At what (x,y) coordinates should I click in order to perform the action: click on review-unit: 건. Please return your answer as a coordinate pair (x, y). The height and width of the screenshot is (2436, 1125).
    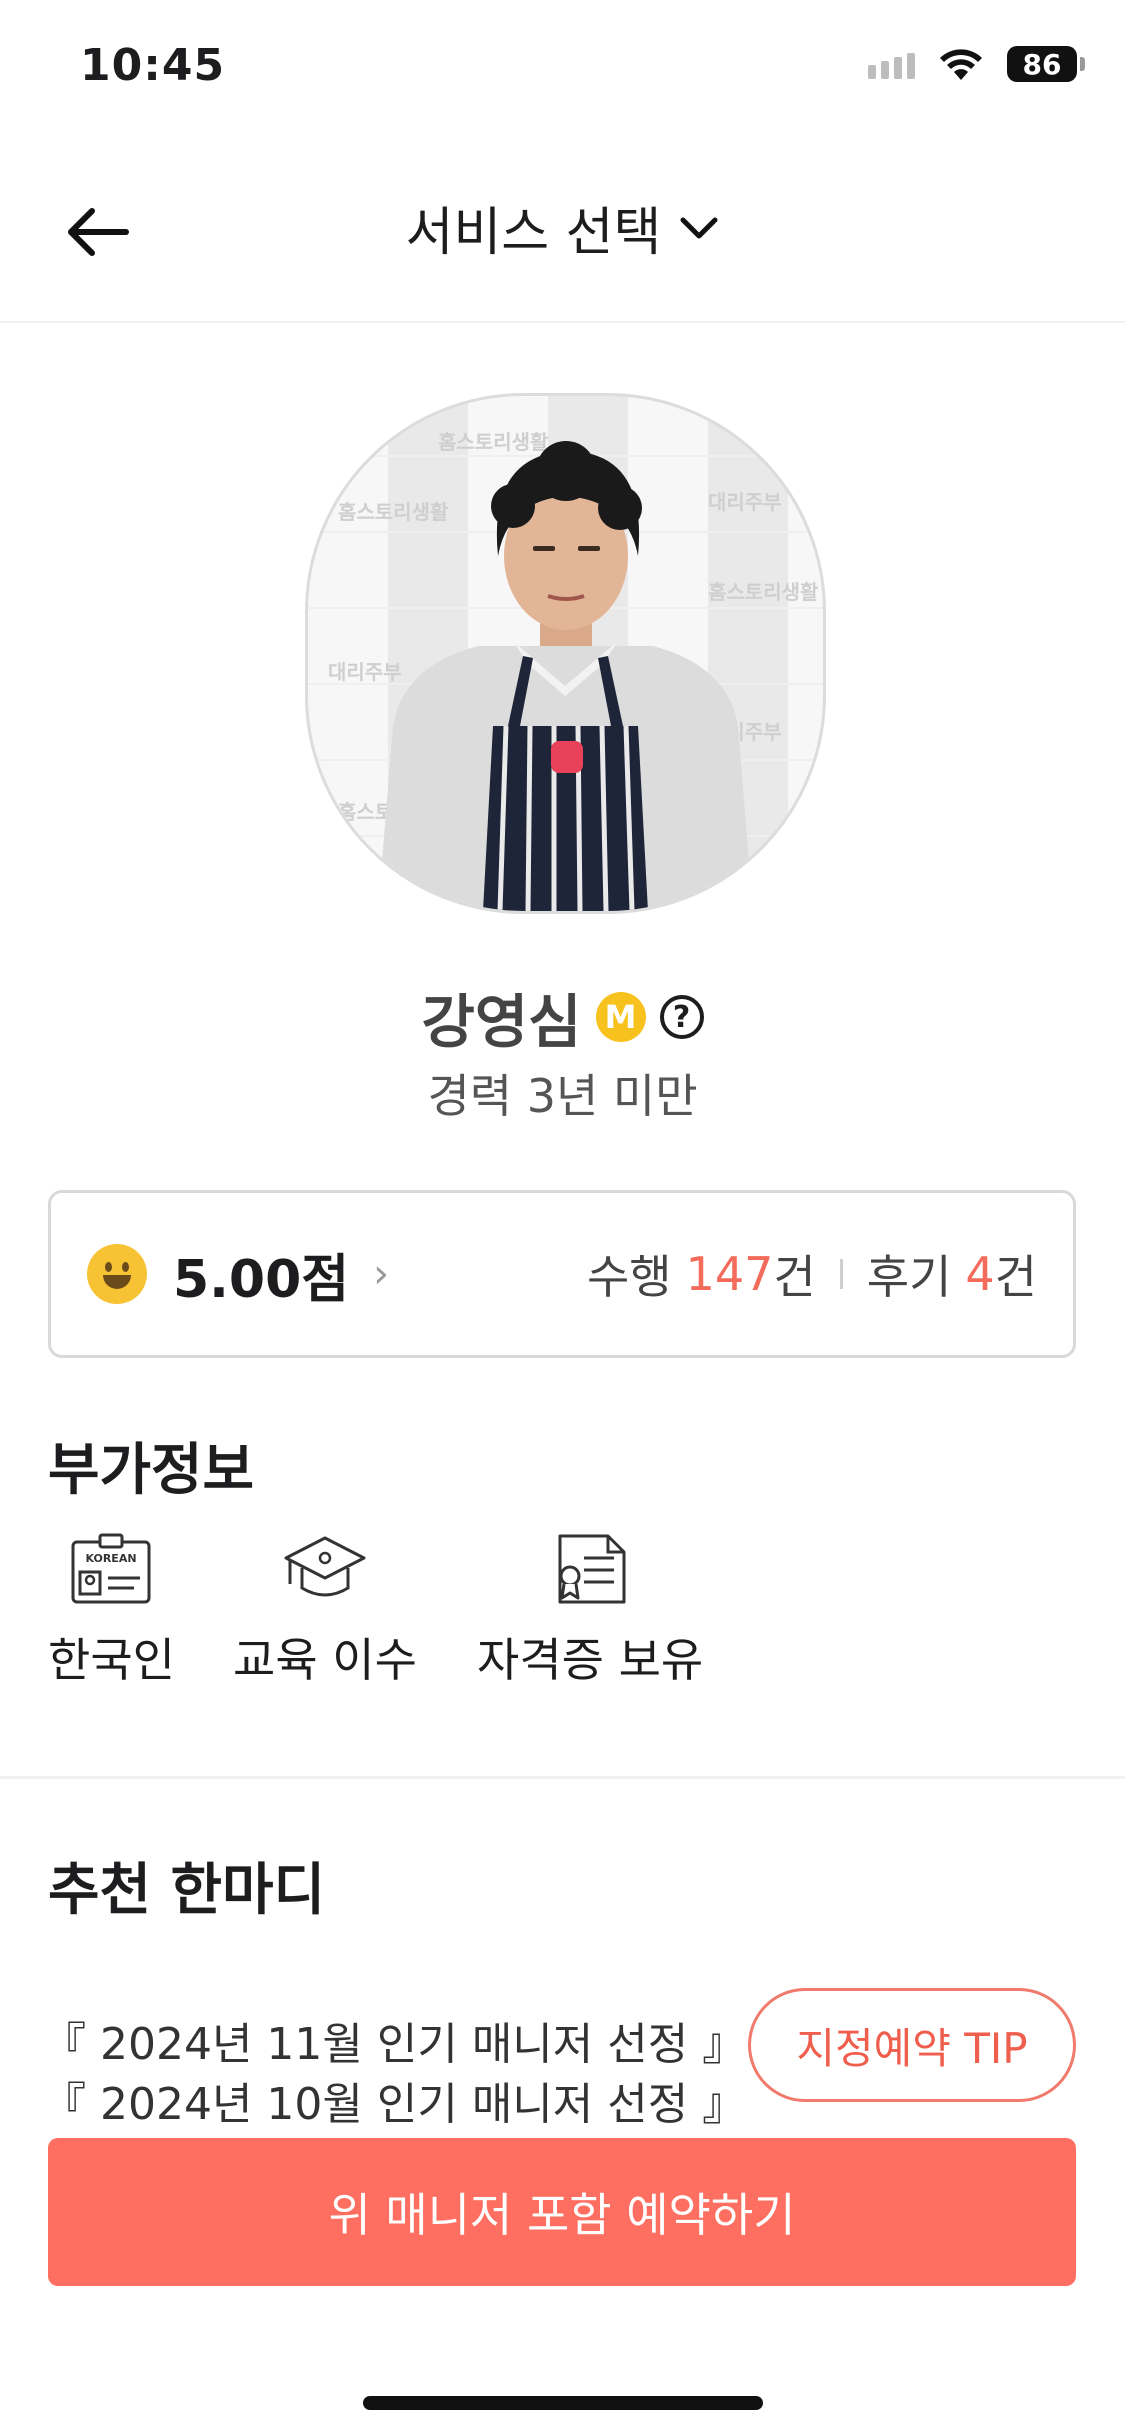
    Looking at the image, I should click on (1015, 1277).